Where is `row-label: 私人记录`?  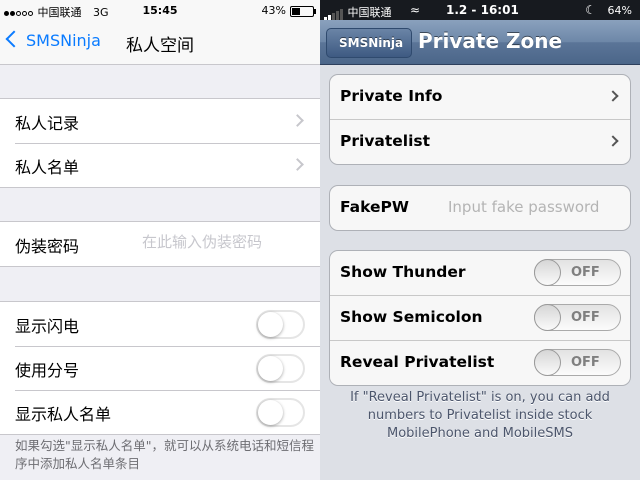 row-label: 私人记录 is located at coordinates (47, 123).